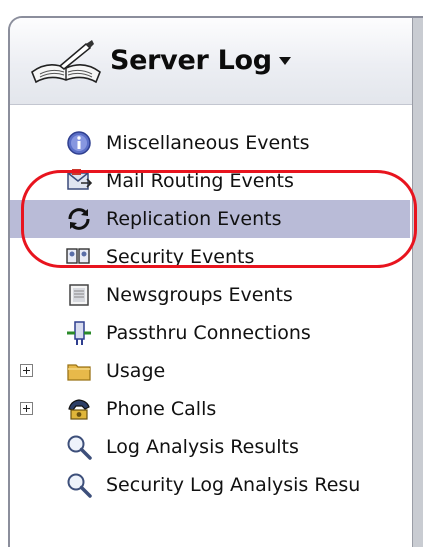 This screenshot has height=547, width=438. I want to click on tree-item-miscellaneous-events: Miscellaneous Events, so click(210, 143).